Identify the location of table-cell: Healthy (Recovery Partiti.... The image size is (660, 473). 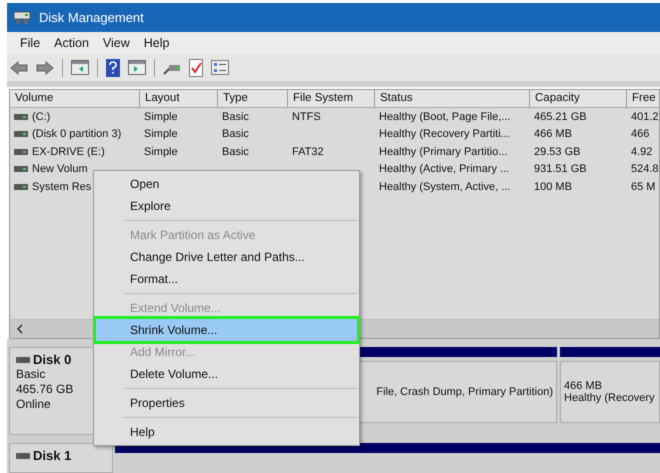
(444, 134).